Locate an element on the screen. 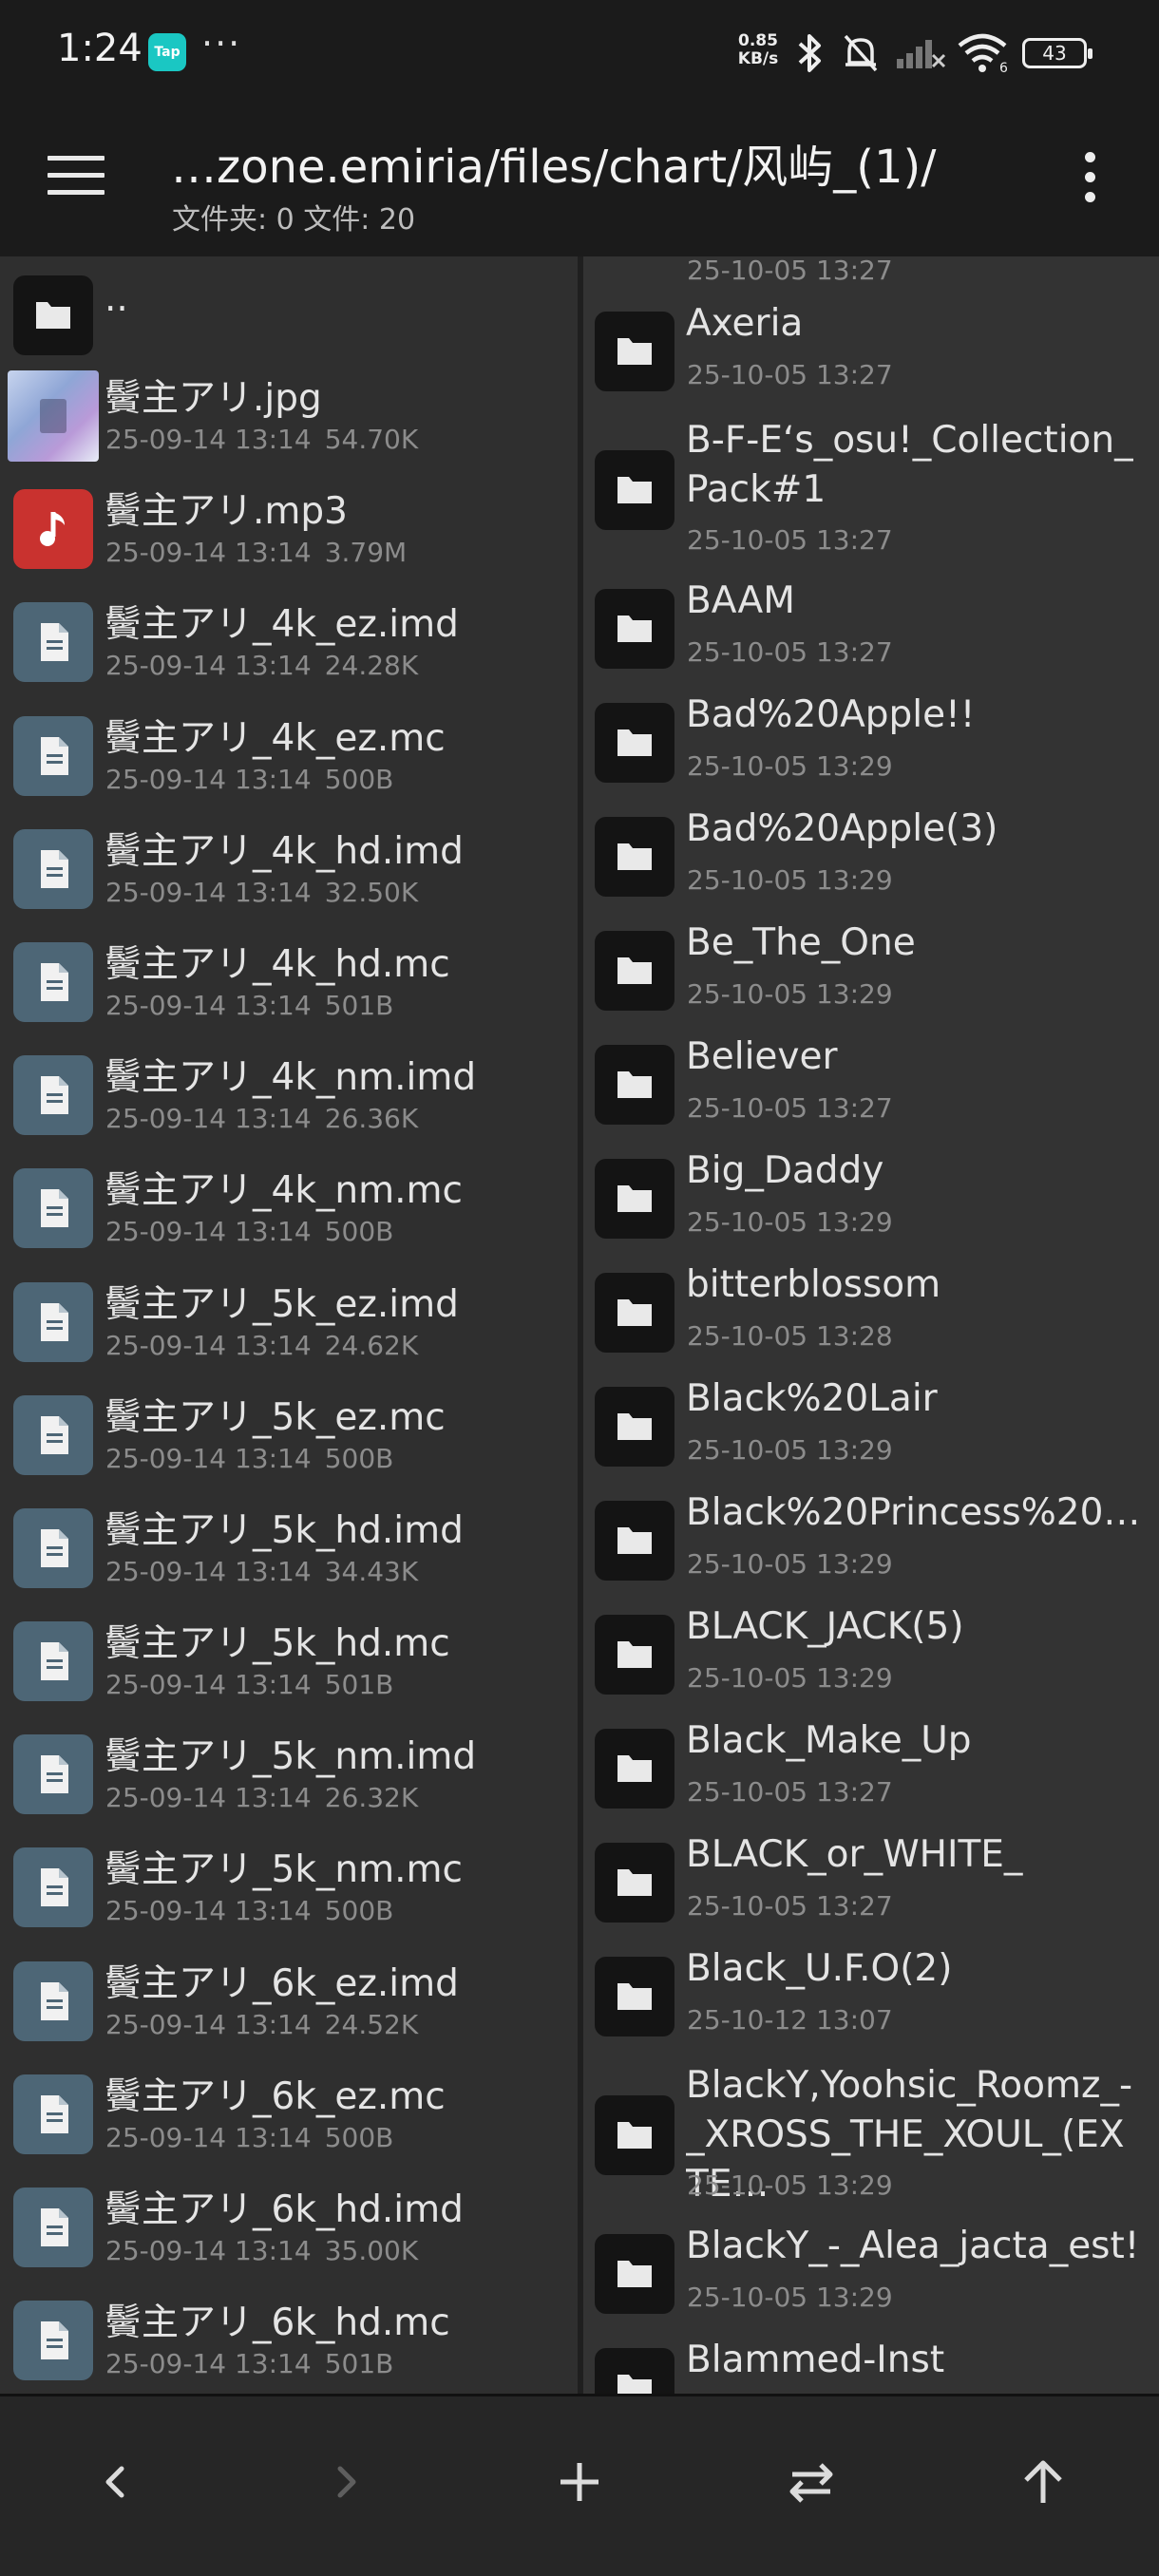 This screenshot has height=2576, width=1159. forward-button is located at coordinates (346, 2482).